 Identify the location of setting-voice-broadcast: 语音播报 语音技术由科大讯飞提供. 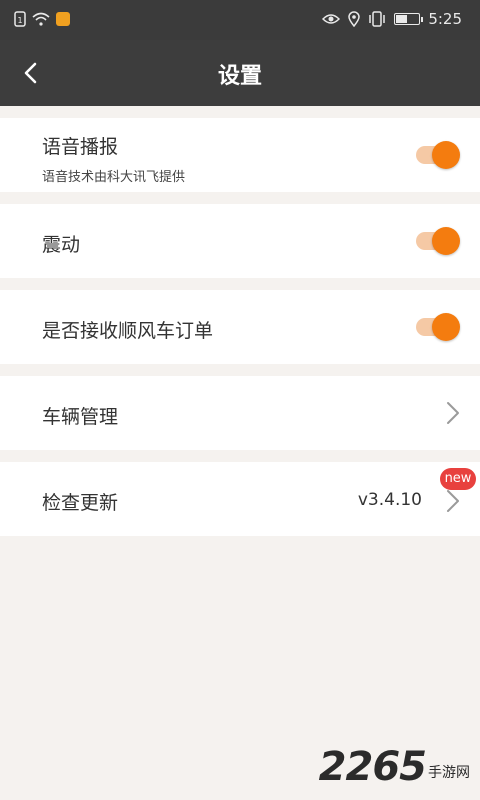
(240, 155).